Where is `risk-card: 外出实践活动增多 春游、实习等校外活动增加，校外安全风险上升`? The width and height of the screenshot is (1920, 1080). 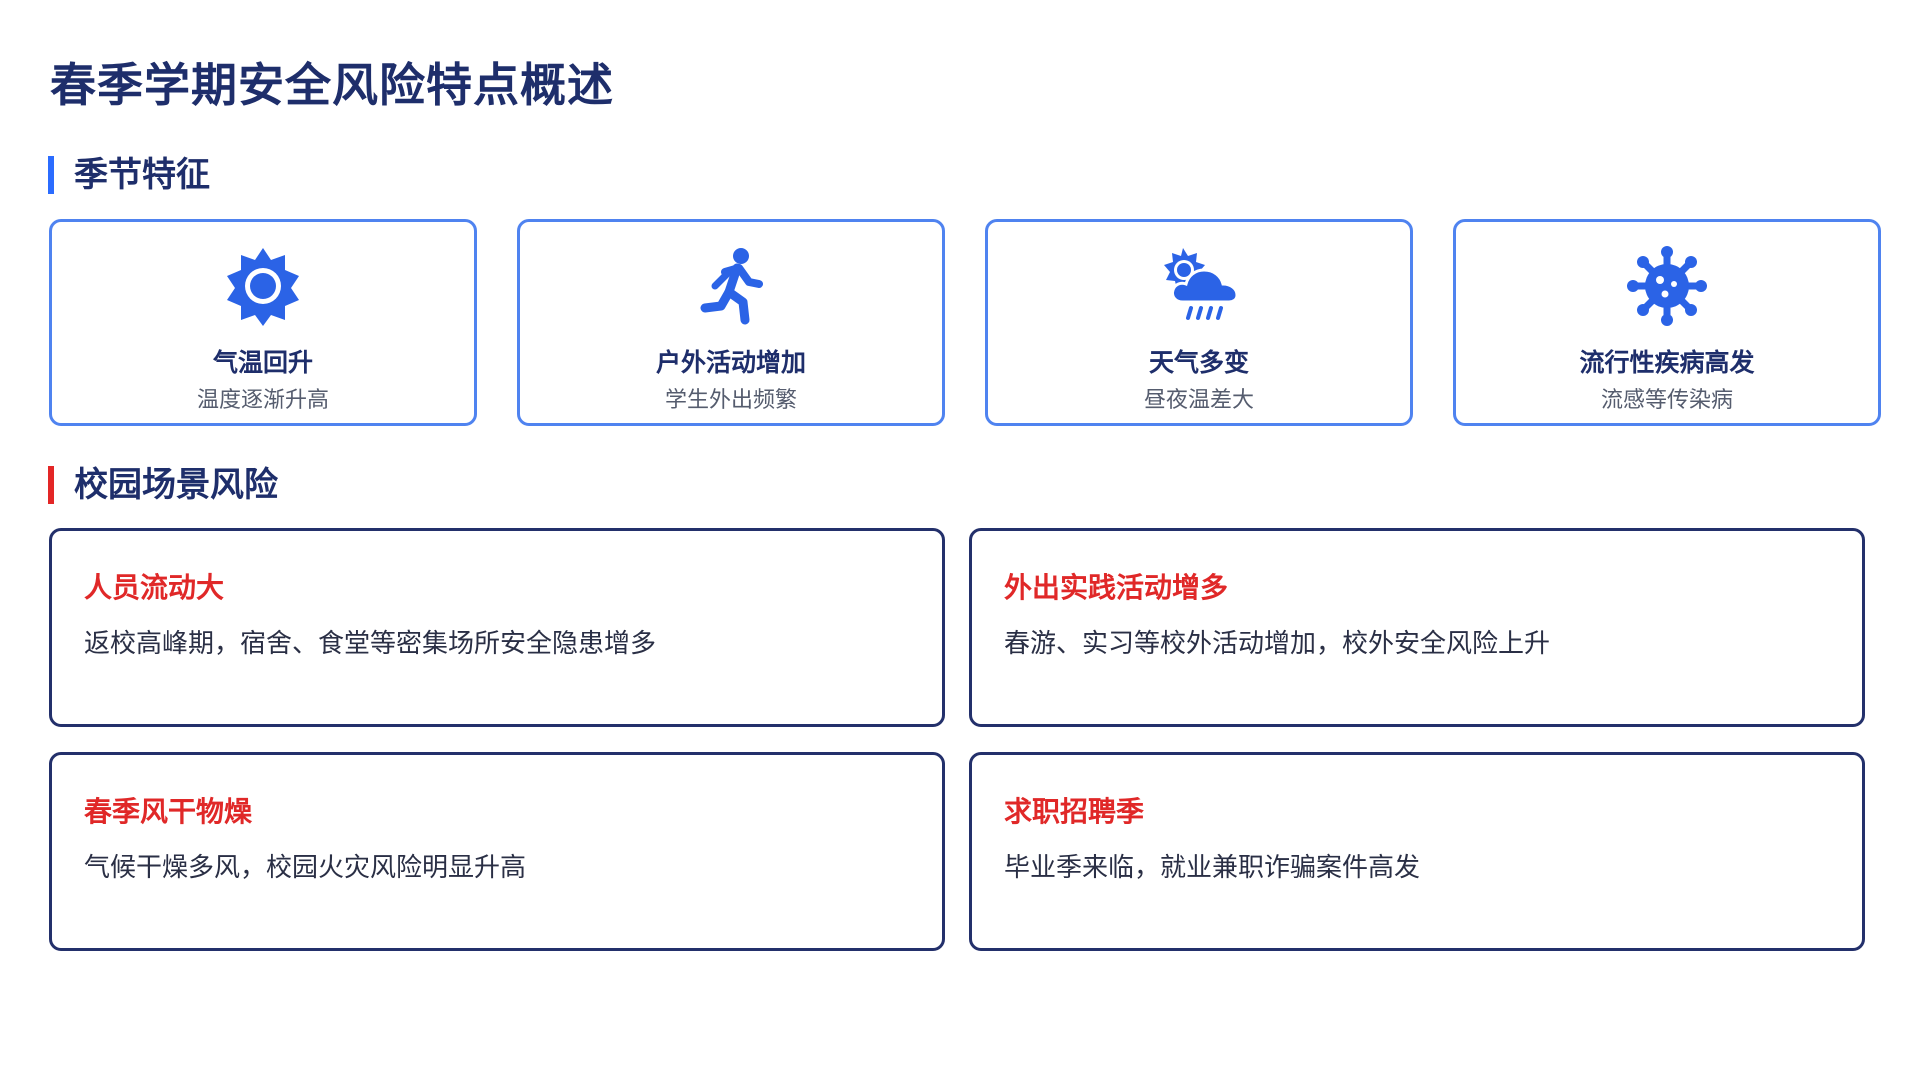
risk-card: 外出实践活动增多 春游、实习等校外活动增加，校外安全风险上升 is located at coordinates (1417, 627).